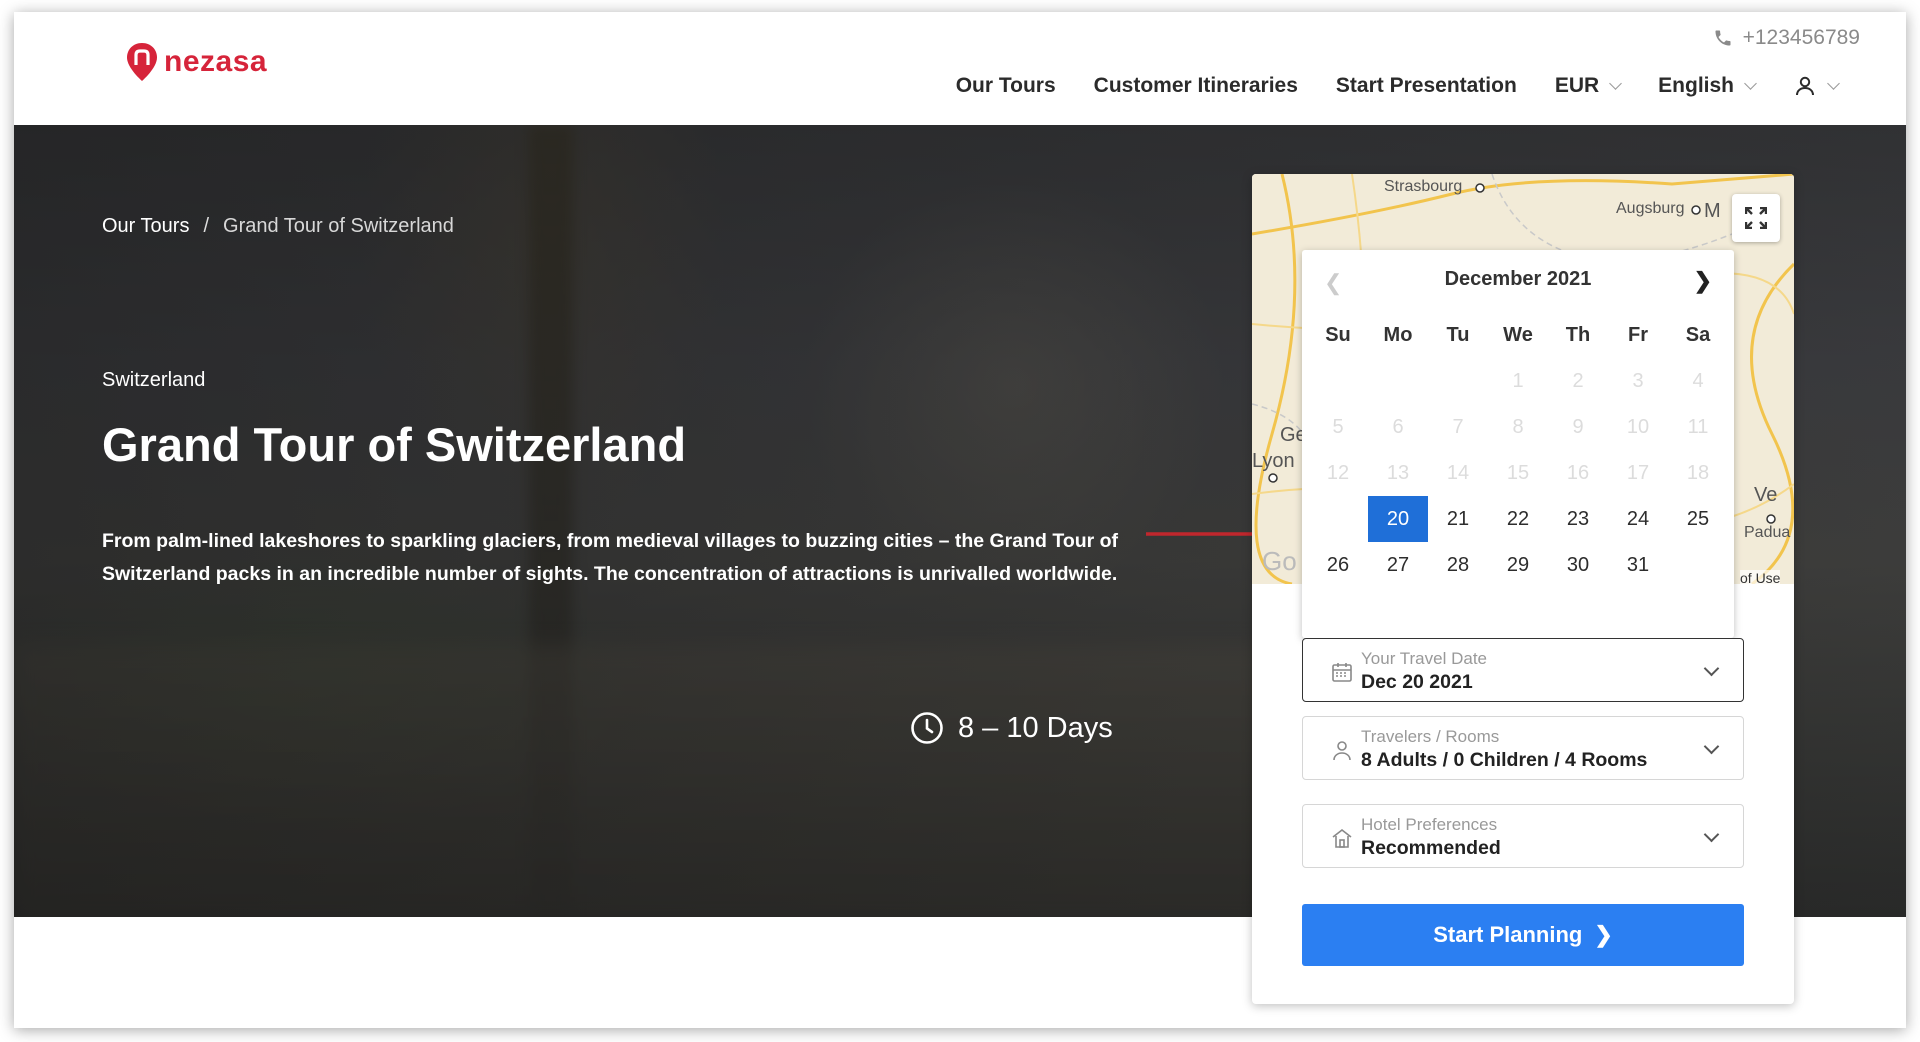  I want to click on hotel-preferences-field: Hotel Preferences Recommended, so click(1523, 836).